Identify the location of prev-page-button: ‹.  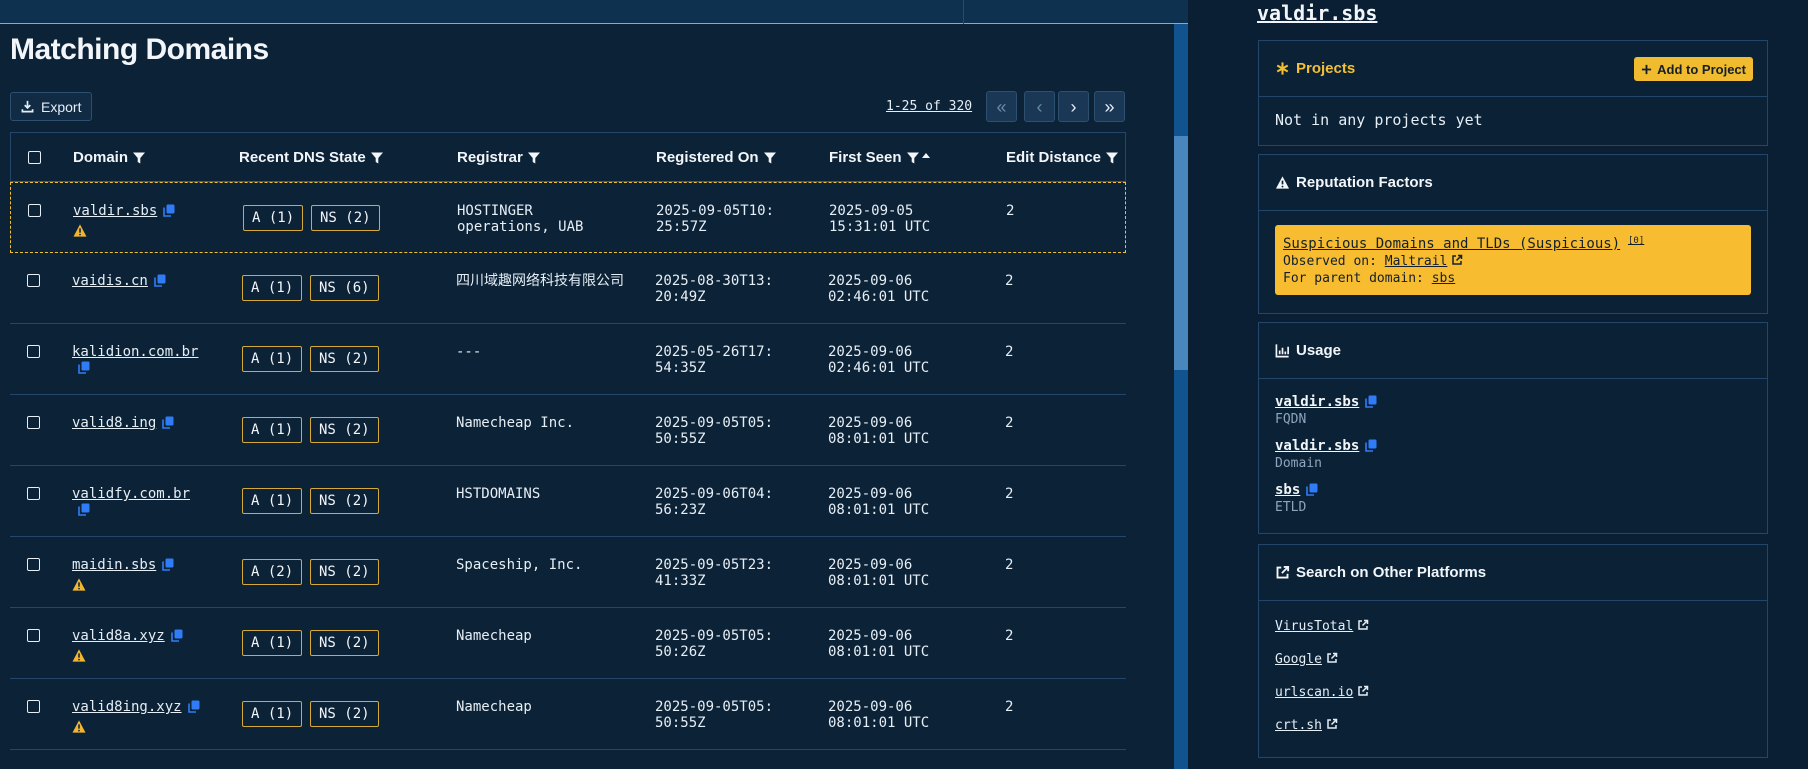
(1039, 106).